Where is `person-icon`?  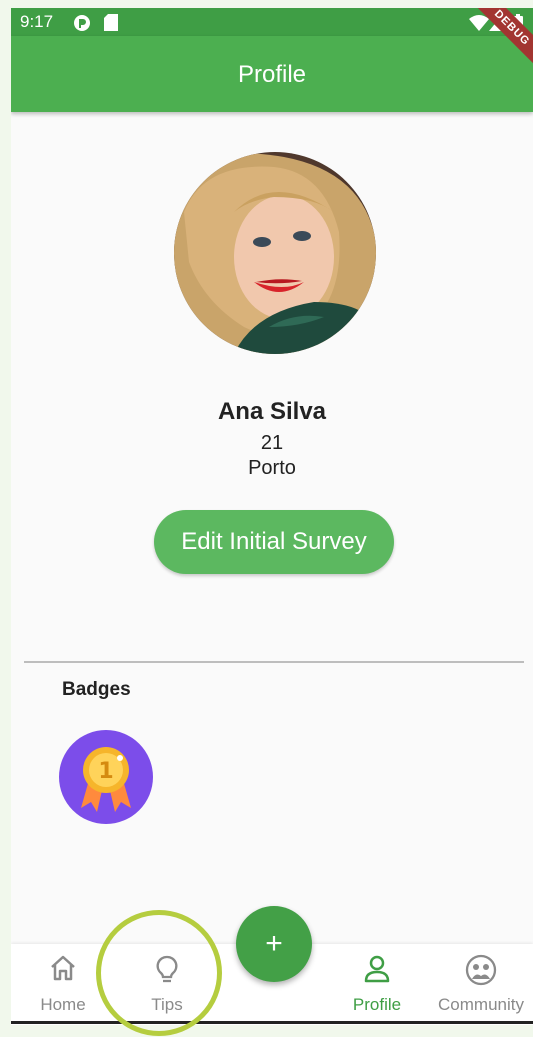
person-icon is located at coordinates (377, 969).